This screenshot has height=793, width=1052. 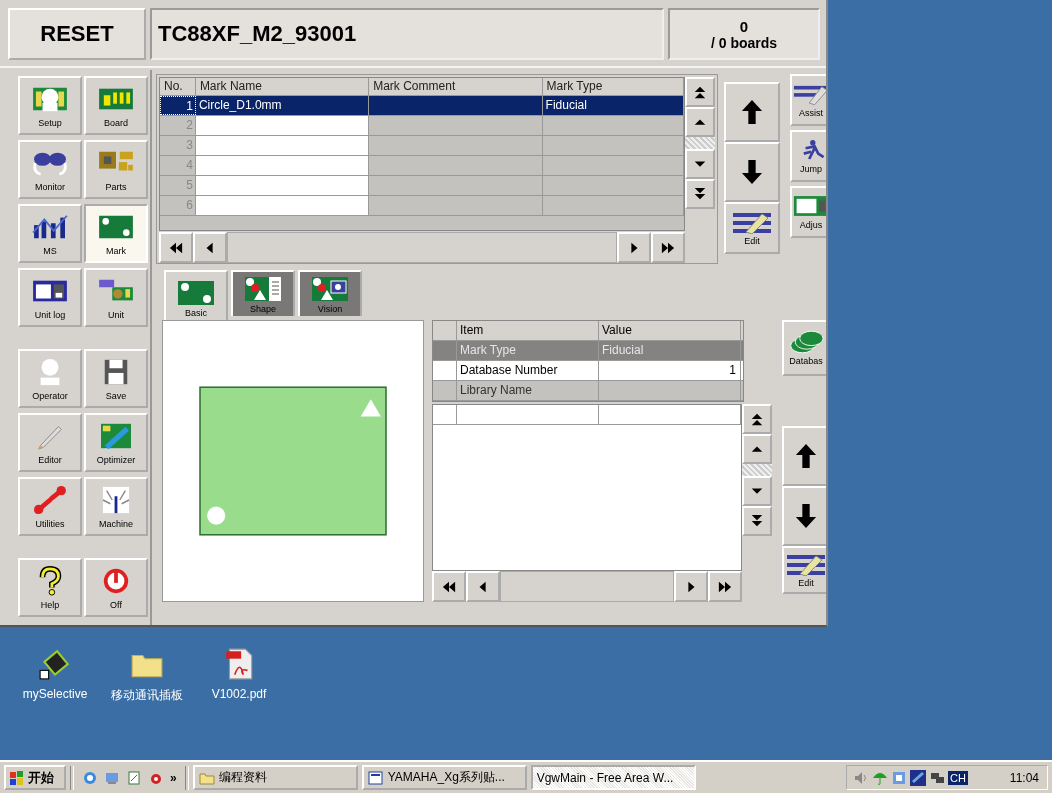 I want to click on start-button: 开始, so click(x=35, y=777).